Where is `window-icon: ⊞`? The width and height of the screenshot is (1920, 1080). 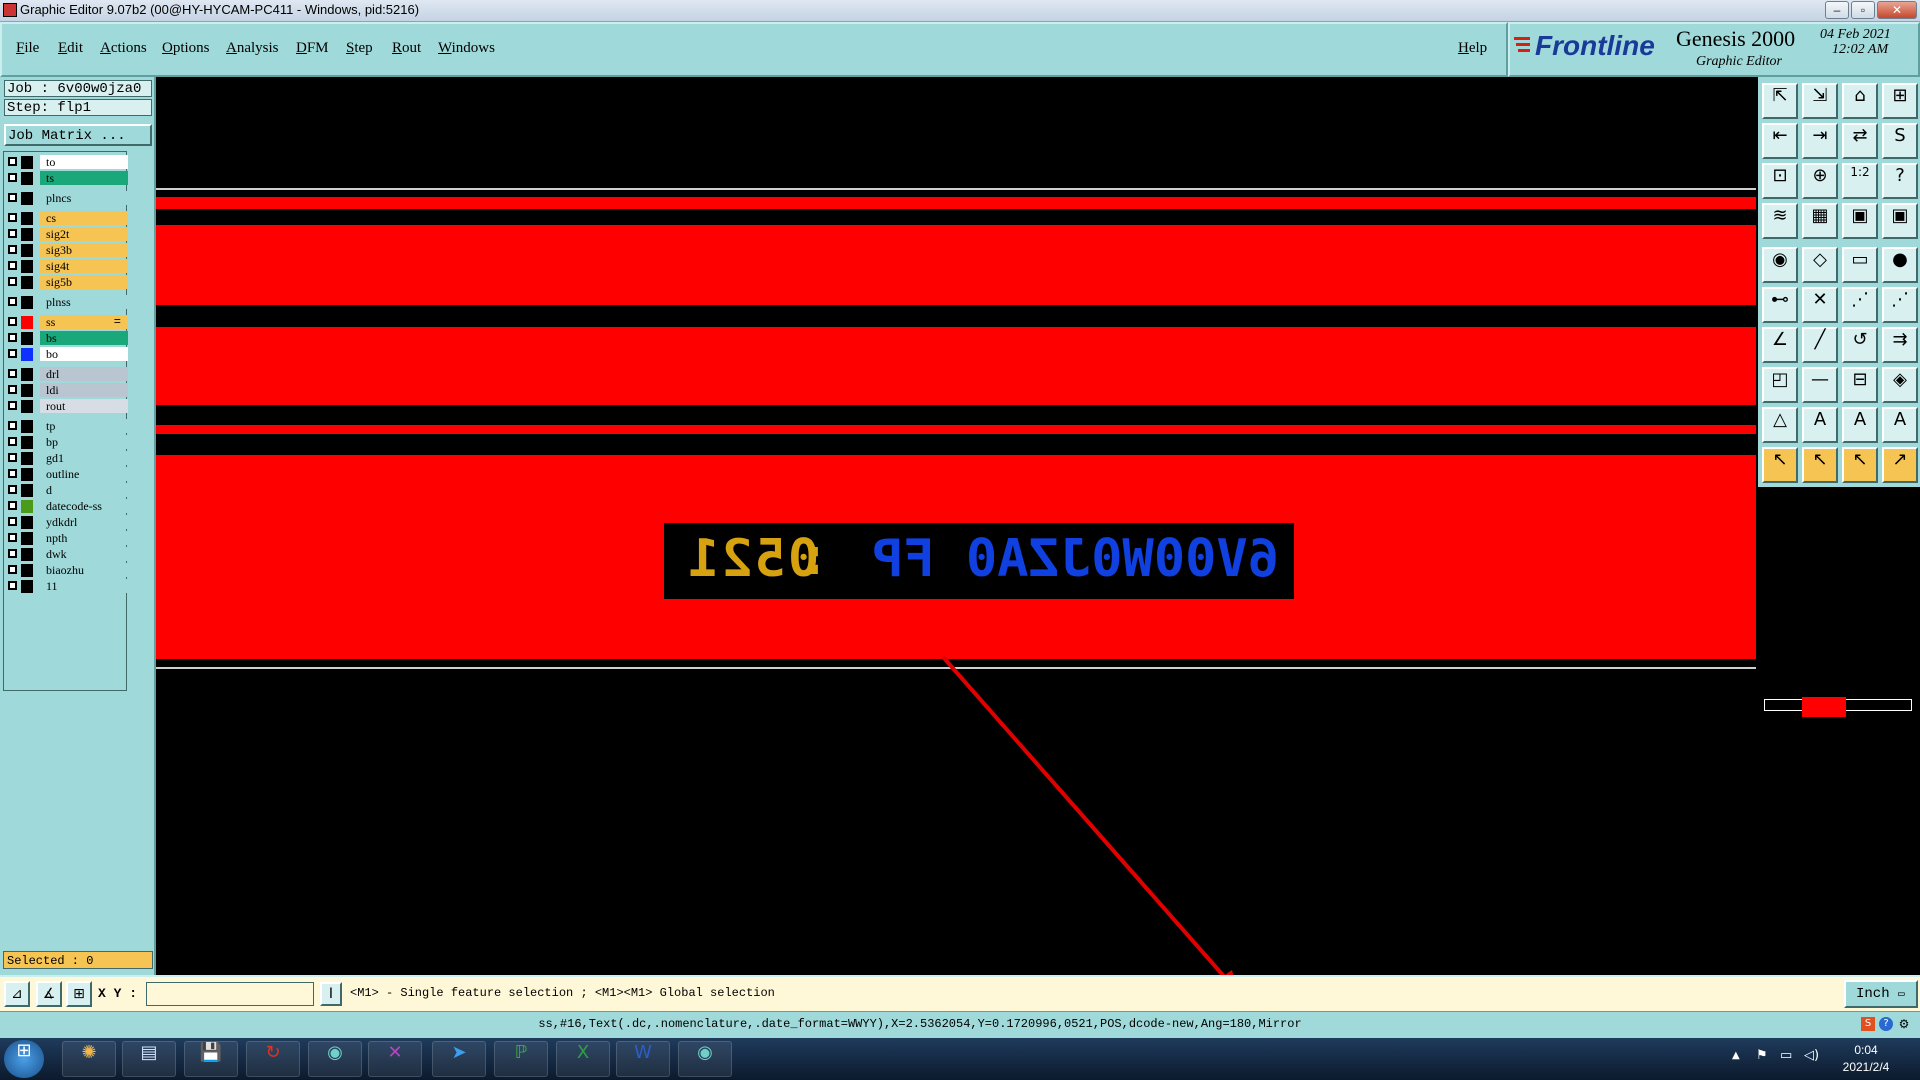 window-icon: ⊞ is located at coordinates (1900, 101).